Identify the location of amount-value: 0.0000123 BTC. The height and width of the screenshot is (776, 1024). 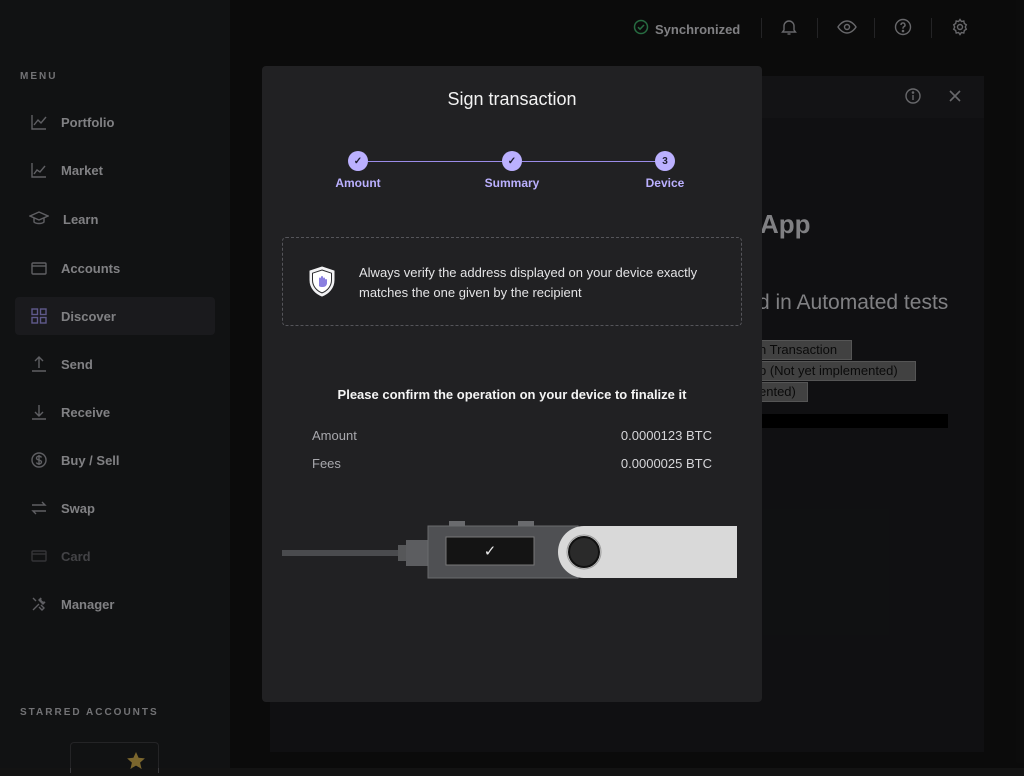
(666, 435).